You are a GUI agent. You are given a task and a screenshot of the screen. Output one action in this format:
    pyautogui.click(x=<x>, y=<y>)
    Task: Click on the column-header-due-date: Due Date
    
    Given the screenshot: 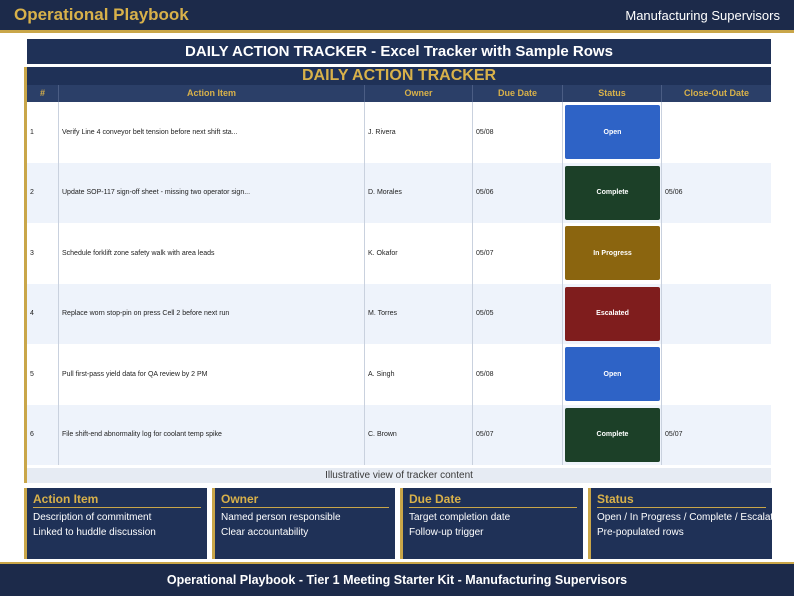 What is the action you would take?
    pyautogui.click(x=518, y=93)
    